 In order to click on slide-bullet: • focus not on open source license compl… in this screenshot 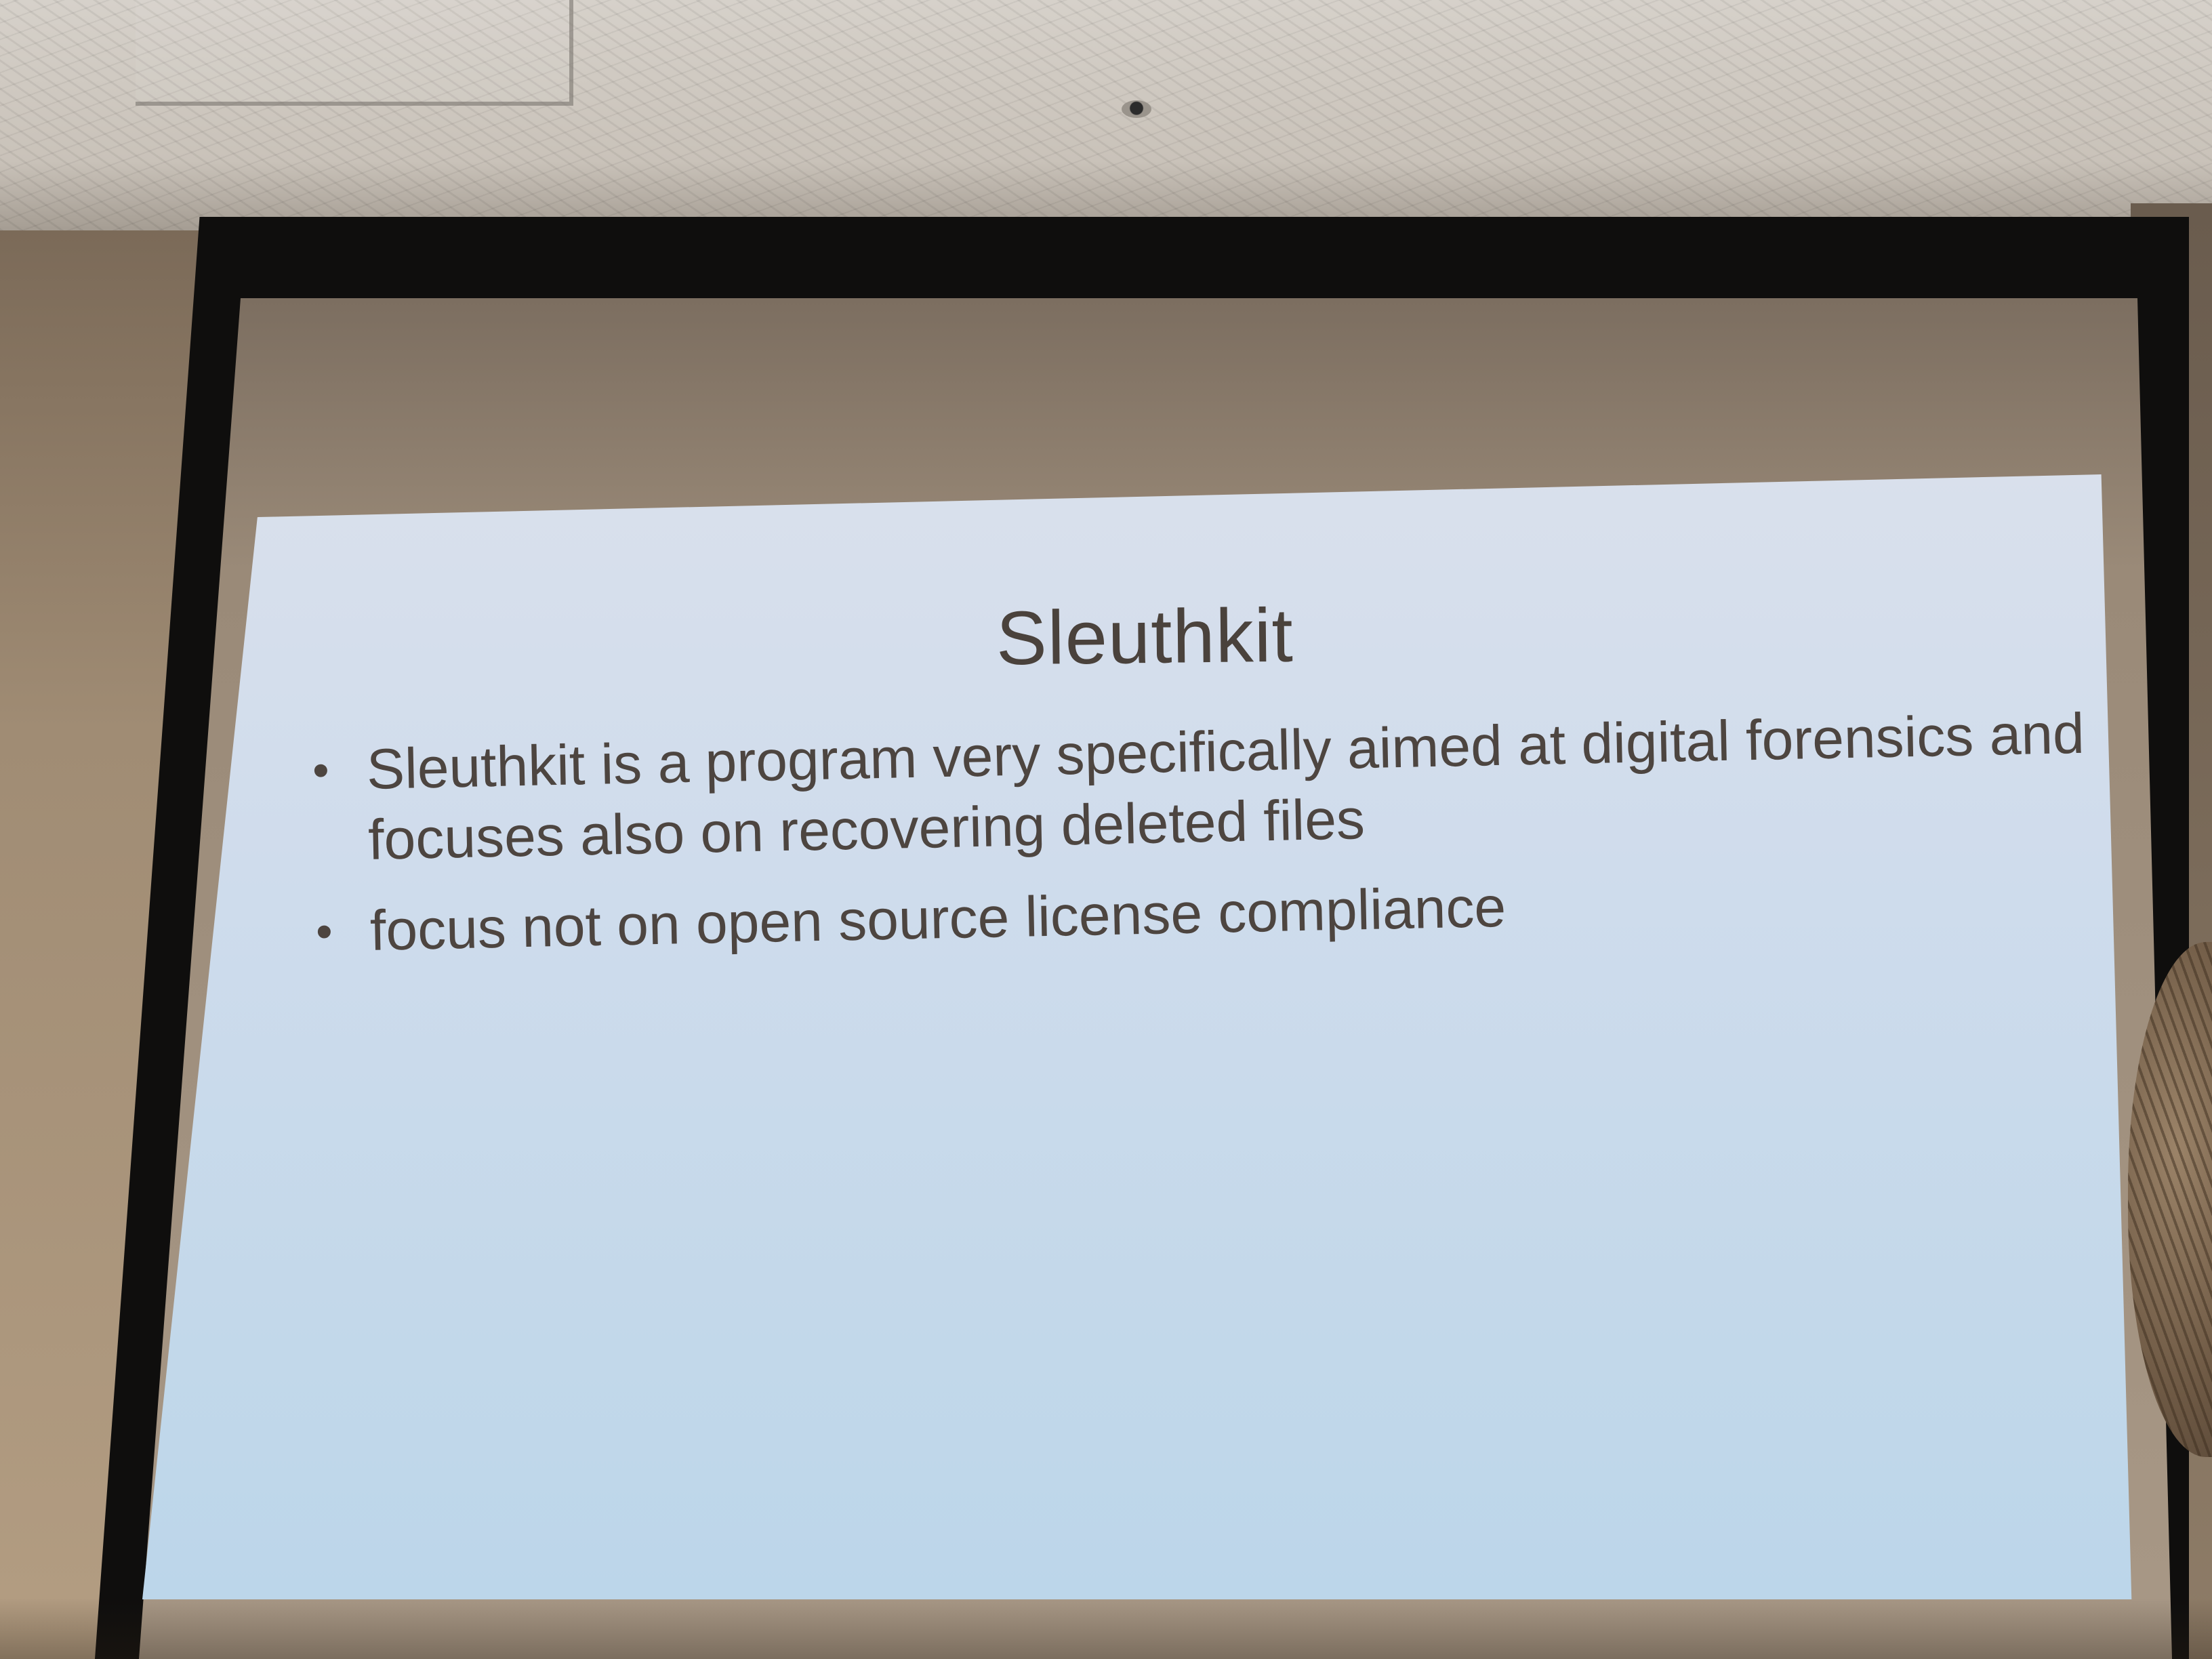, I will do `click(1197, 913)`.